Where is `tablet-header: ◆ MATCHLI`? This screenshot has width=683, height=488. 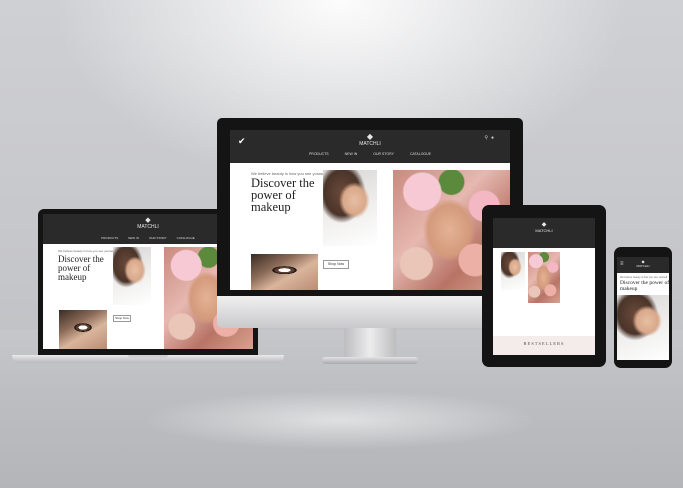 tablet-header: ◆ MATCHLI is located at coordinates (544, 233).